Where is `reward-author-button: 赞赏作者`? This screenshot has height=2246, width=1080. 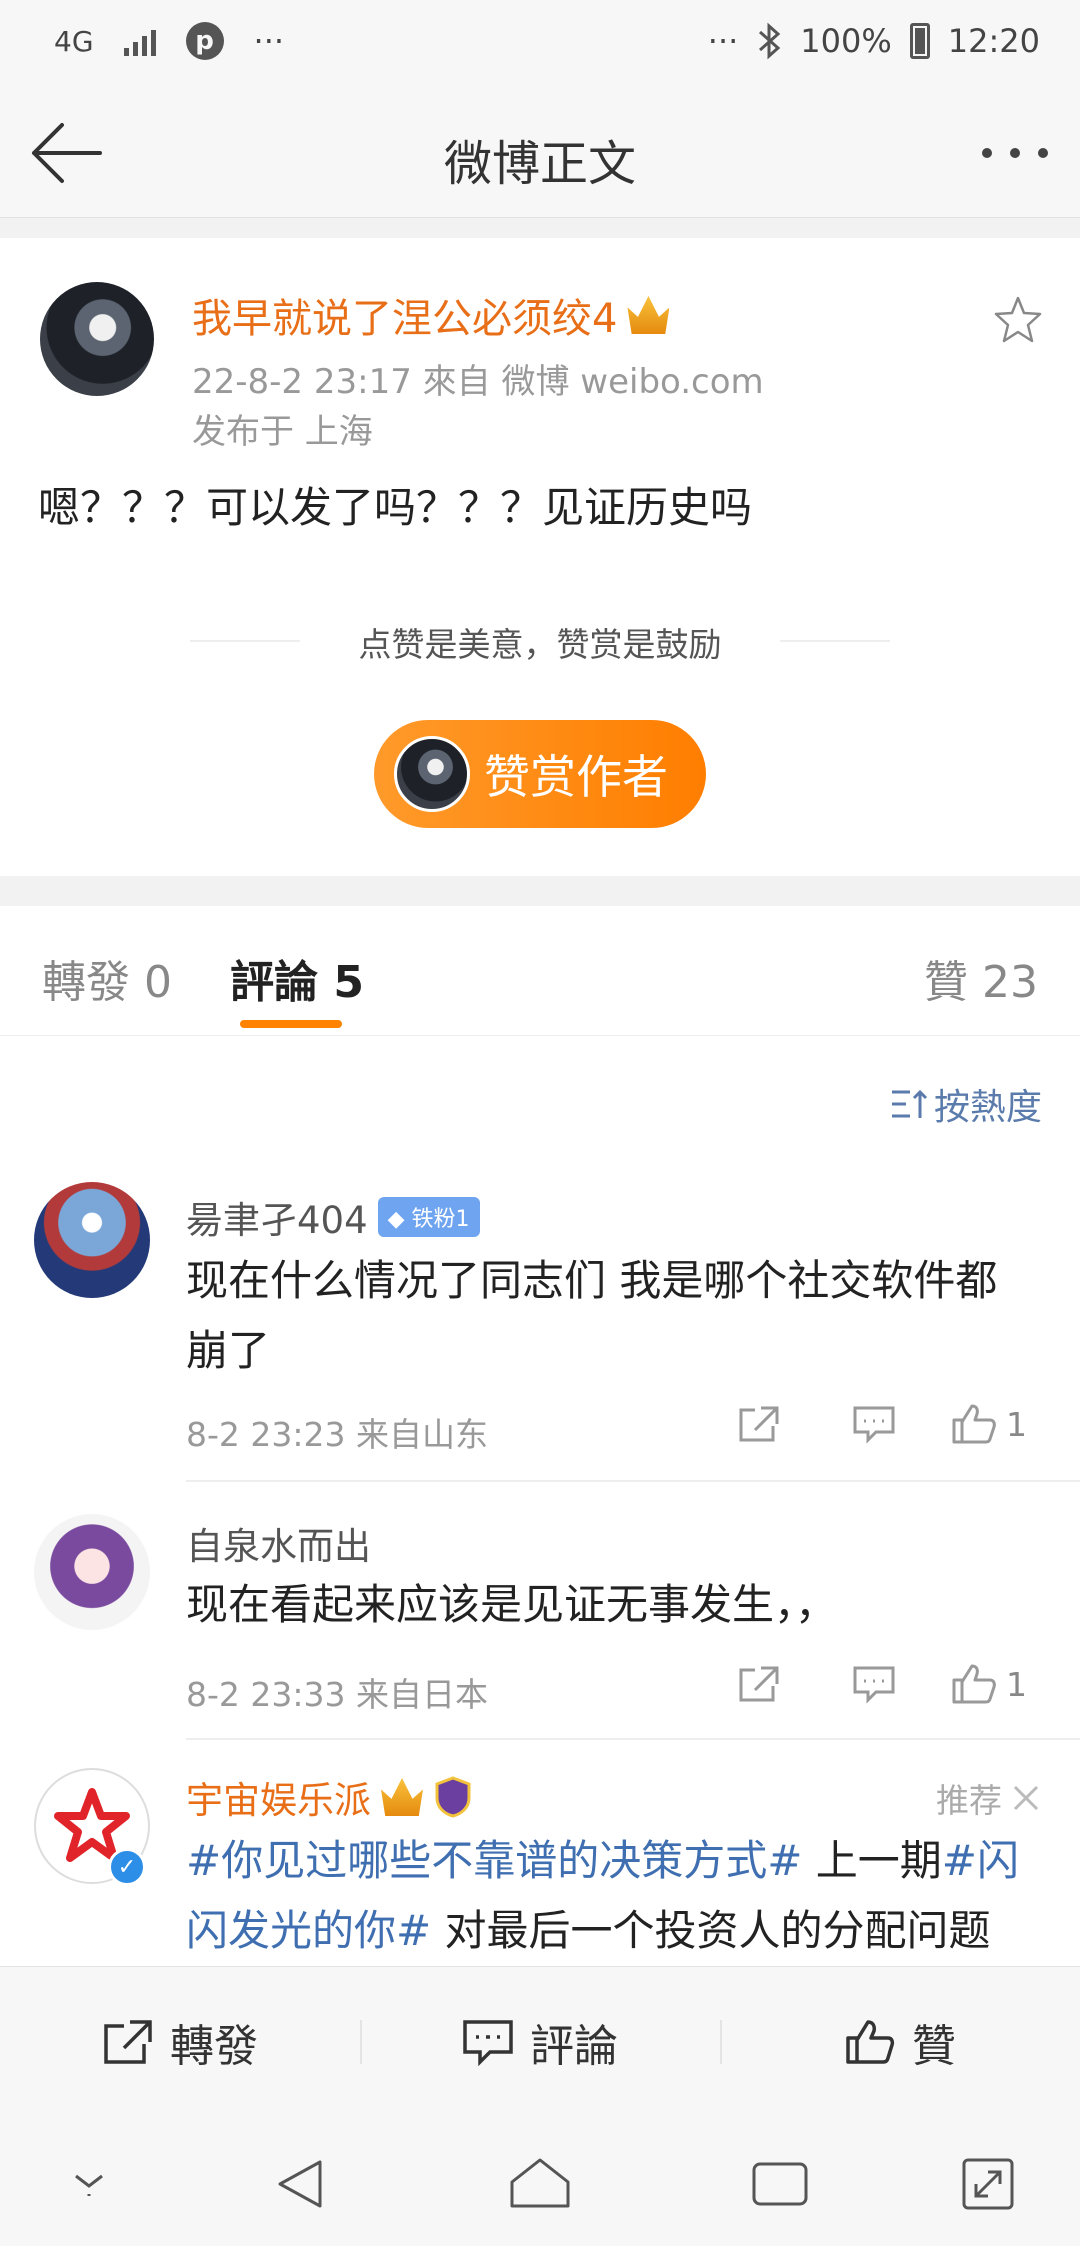 reward-author-button: 赞赏作者 is located at coordinates (540, 774).